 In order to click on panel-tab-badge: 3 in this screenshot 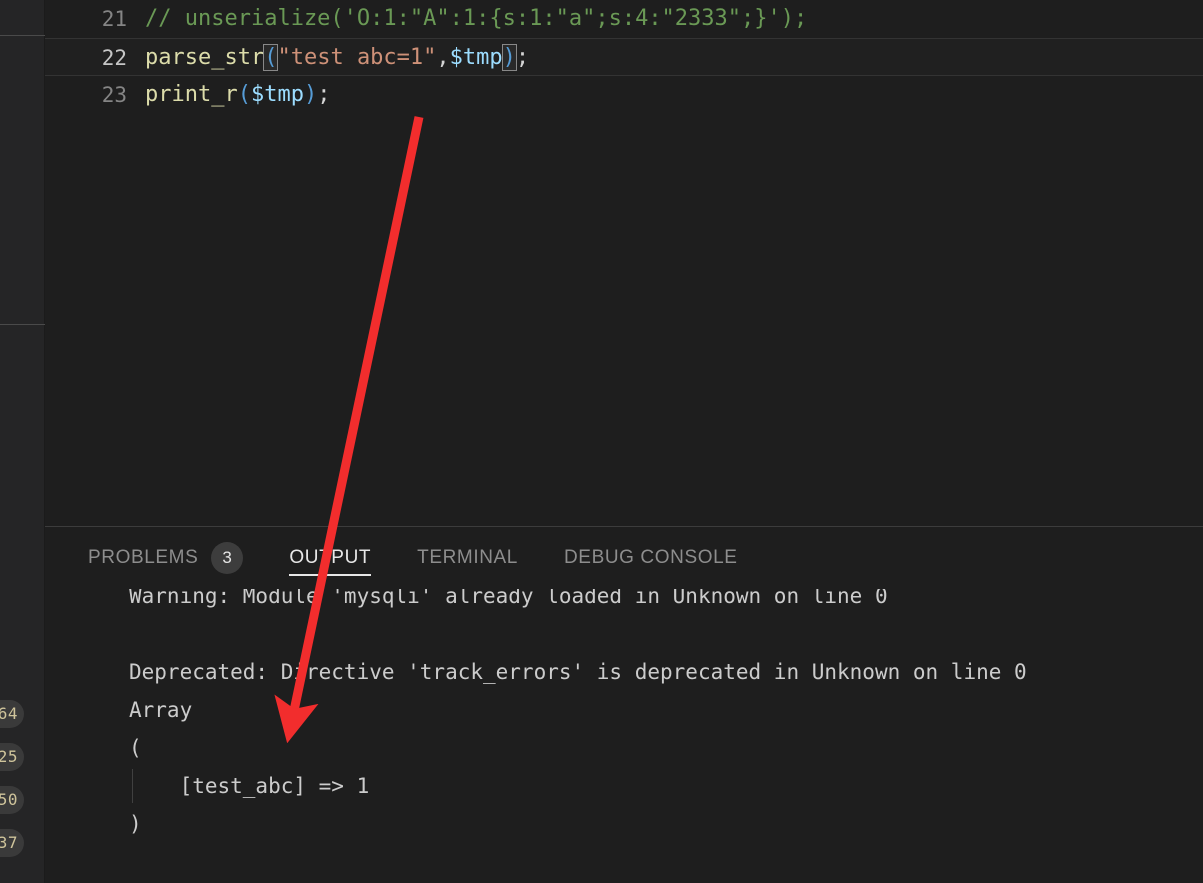, I will do `click(227, 558)`.